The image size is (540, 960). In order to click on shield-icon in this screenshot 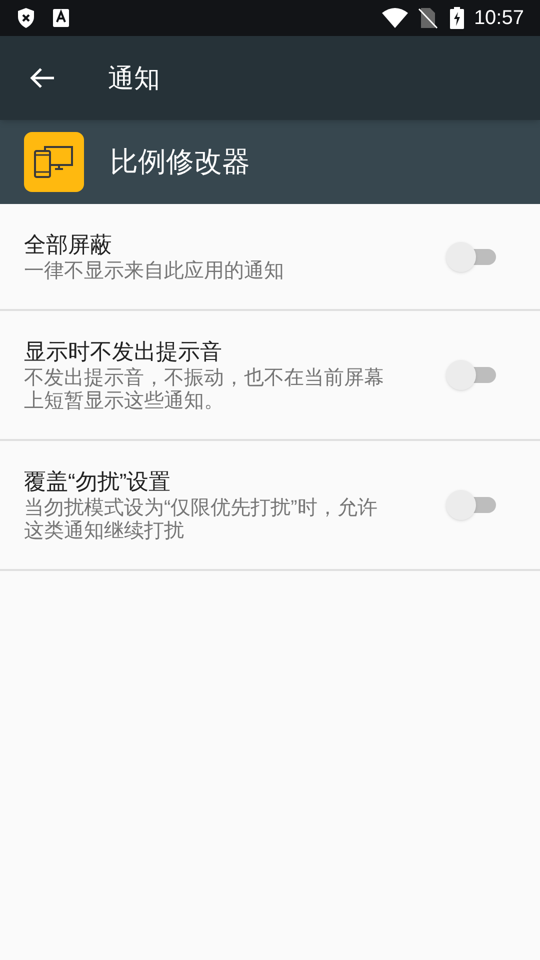, I will do `click(26, 18)`.